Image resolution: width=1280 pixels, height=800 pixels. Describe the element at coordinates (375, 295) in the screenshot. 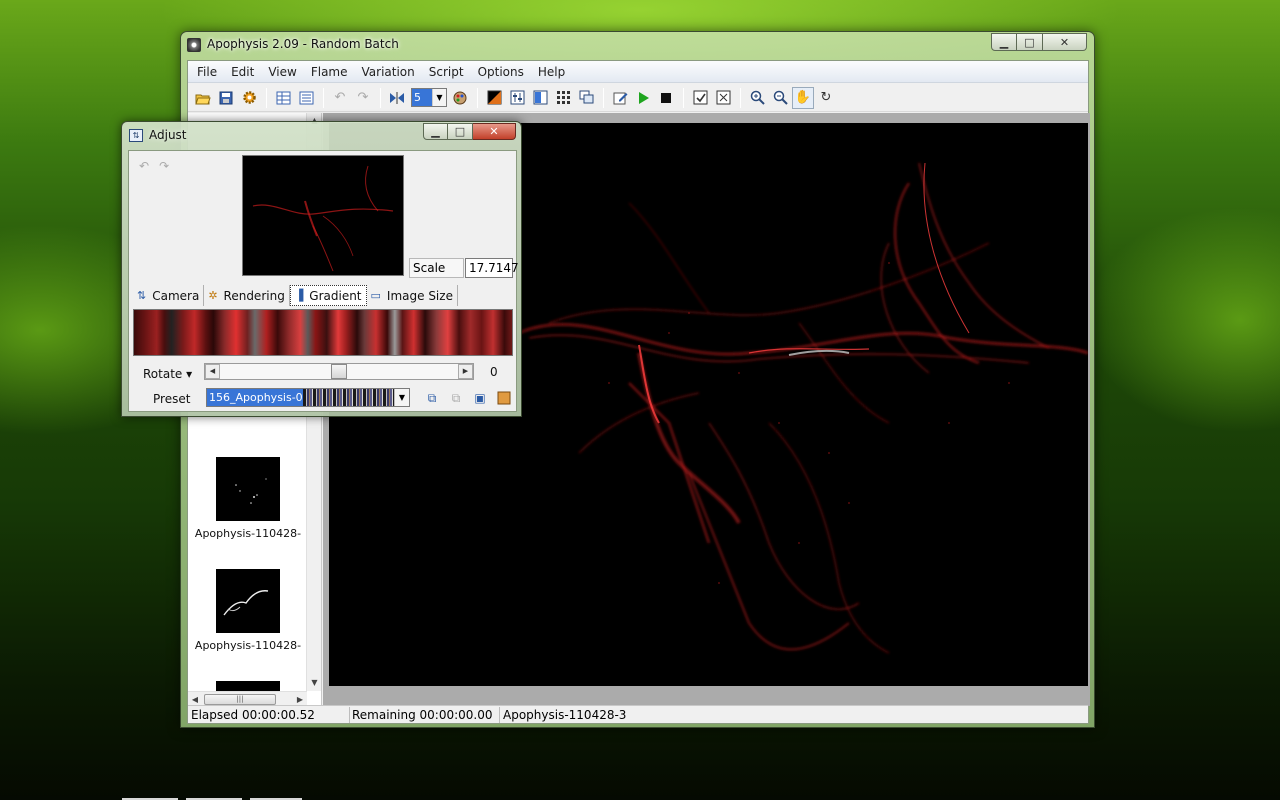

I see `image-size-icon: ▭` at that location.